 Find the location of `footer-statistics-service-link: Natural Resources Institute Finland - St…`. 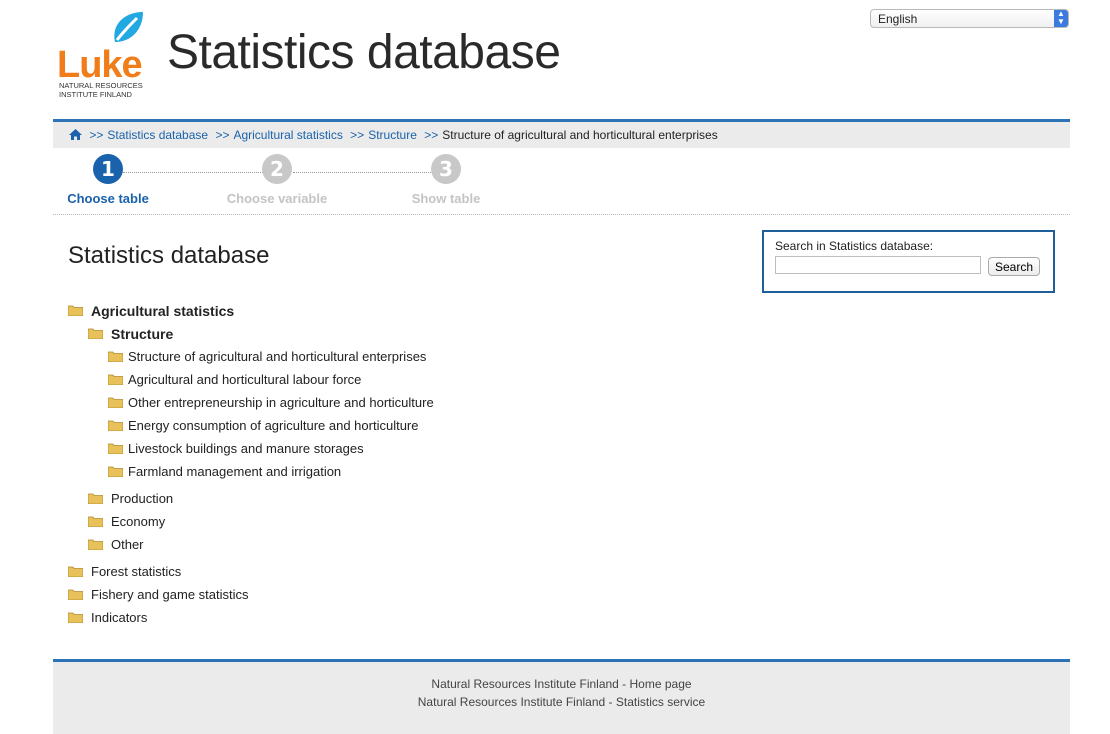

footer-statistics-service-link: Natural Resources Institute Finland - St… is located at coordinates (561, 702).